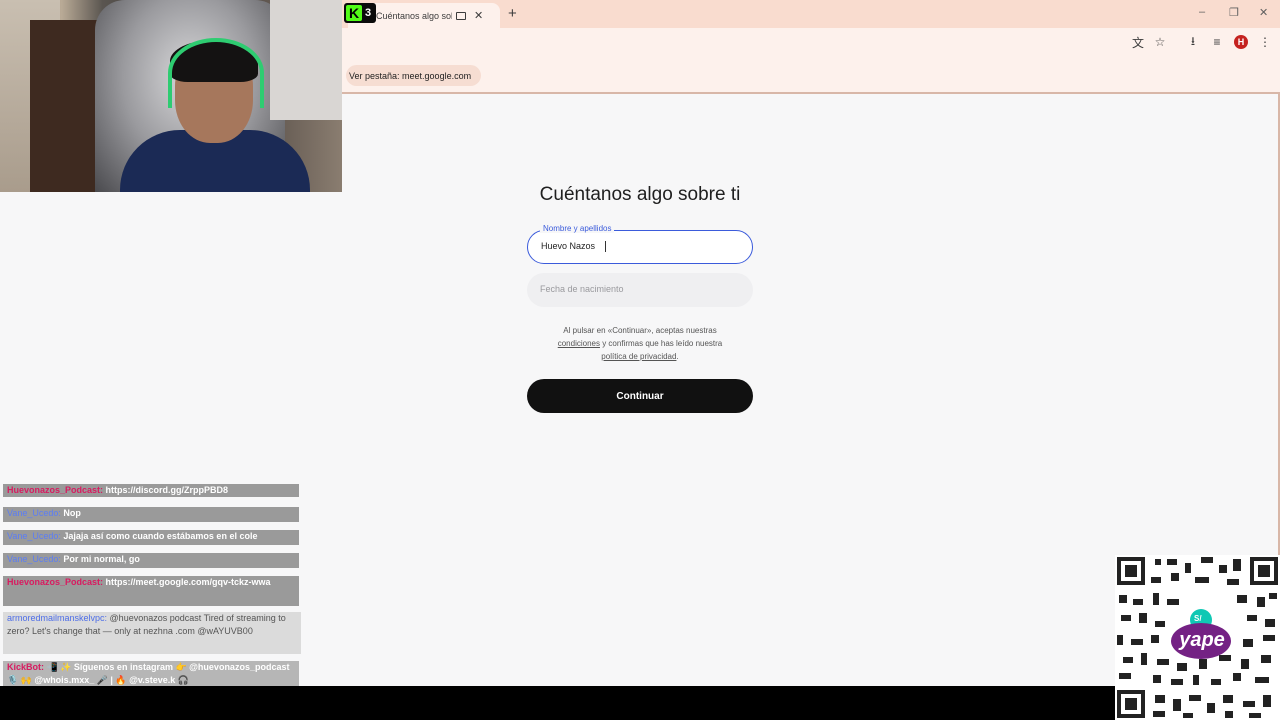  I want to click on currency-symbol: S/, so click(1198, 618).